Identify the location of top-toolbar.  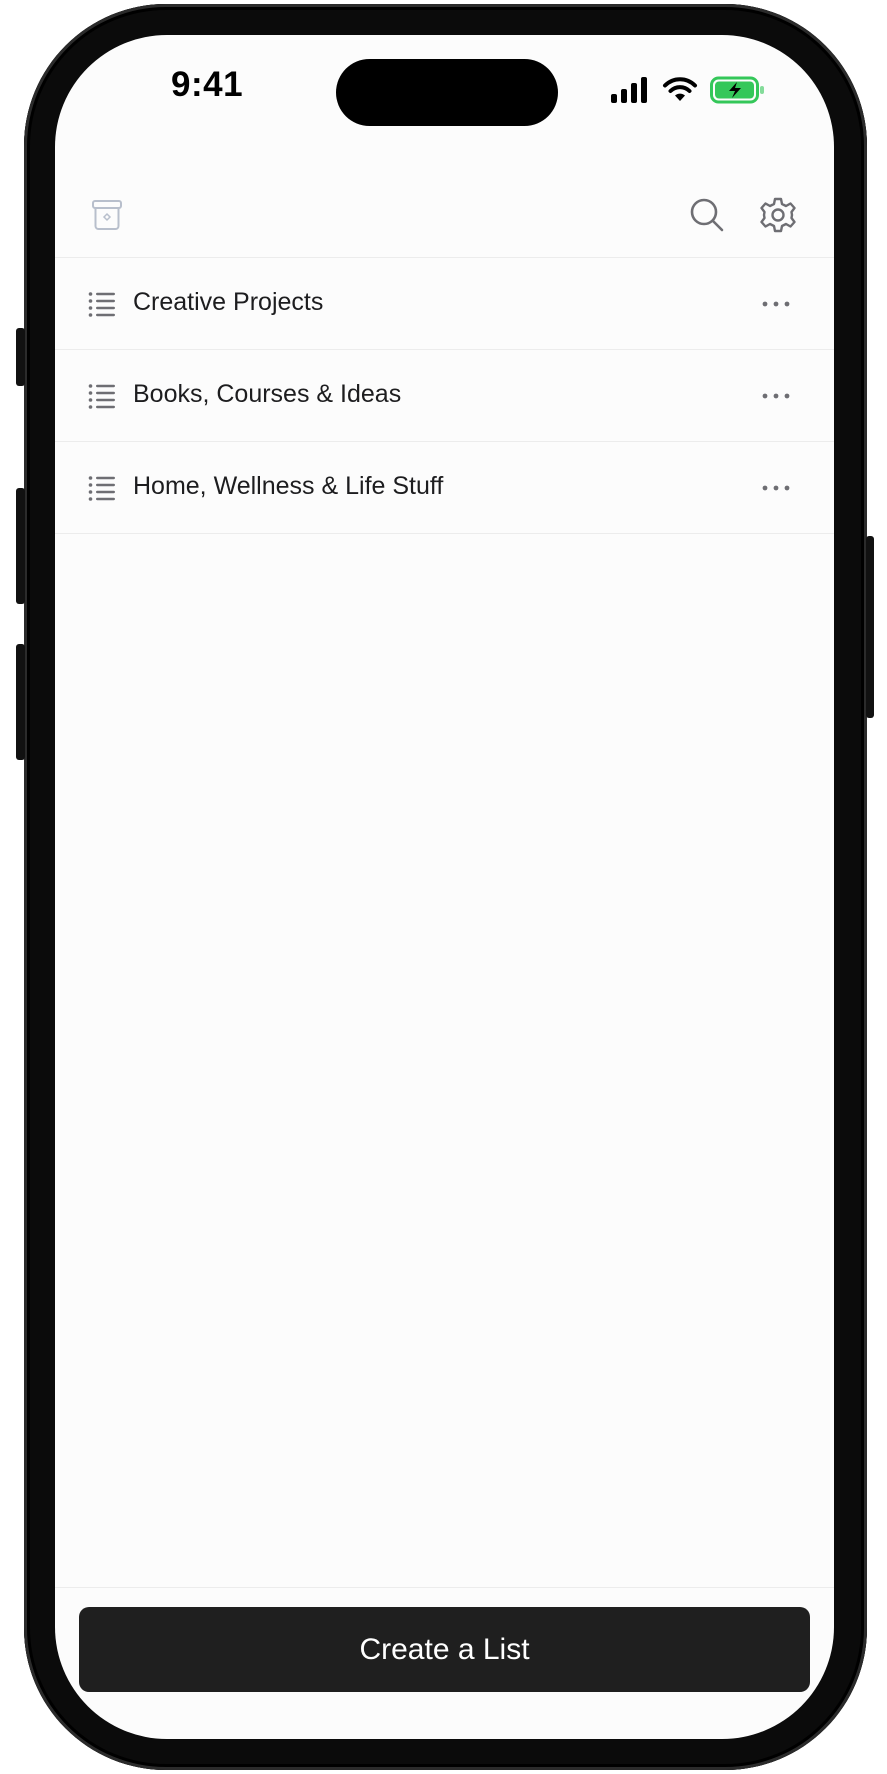
(444, 216).